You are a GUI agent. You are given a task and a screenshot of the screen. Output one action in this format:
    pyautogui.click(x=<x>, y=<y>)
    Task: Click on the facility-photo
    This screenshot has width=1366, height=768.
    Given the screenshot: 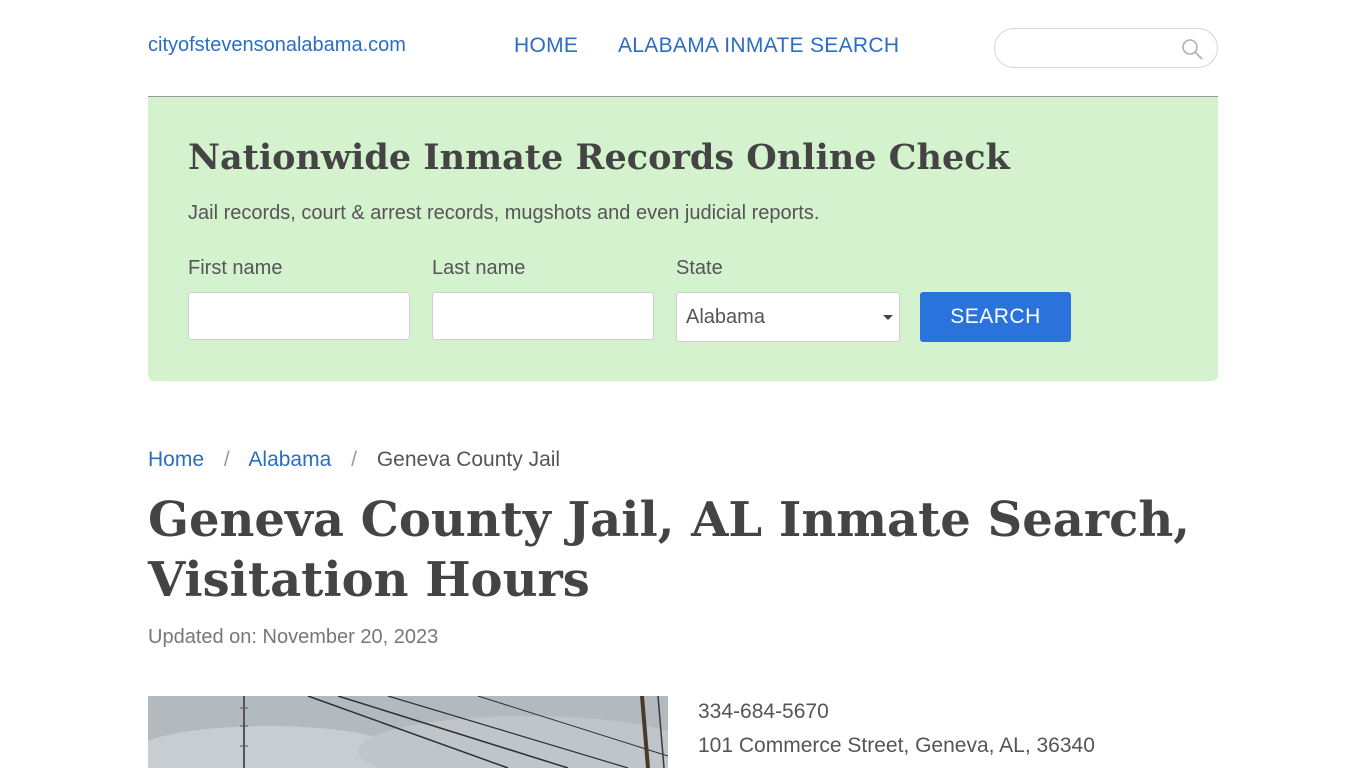 What is the action you would take?
    pyautogui.click(x=408, y=732)
    